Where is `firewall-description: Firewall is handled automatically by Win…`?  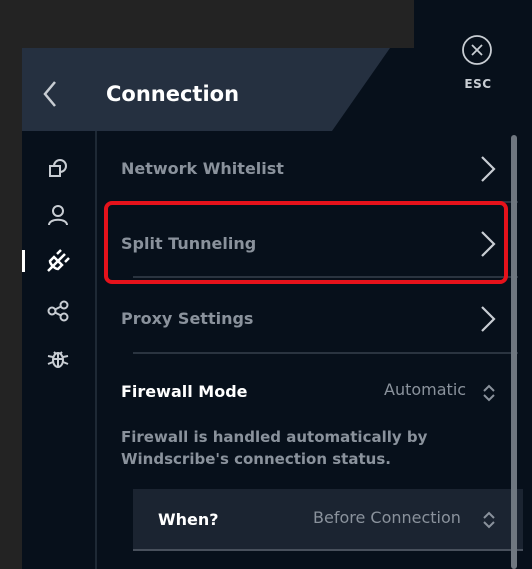
firewall-description: Firewall is handled automatically by Win… is located at coordinates (274, 448).